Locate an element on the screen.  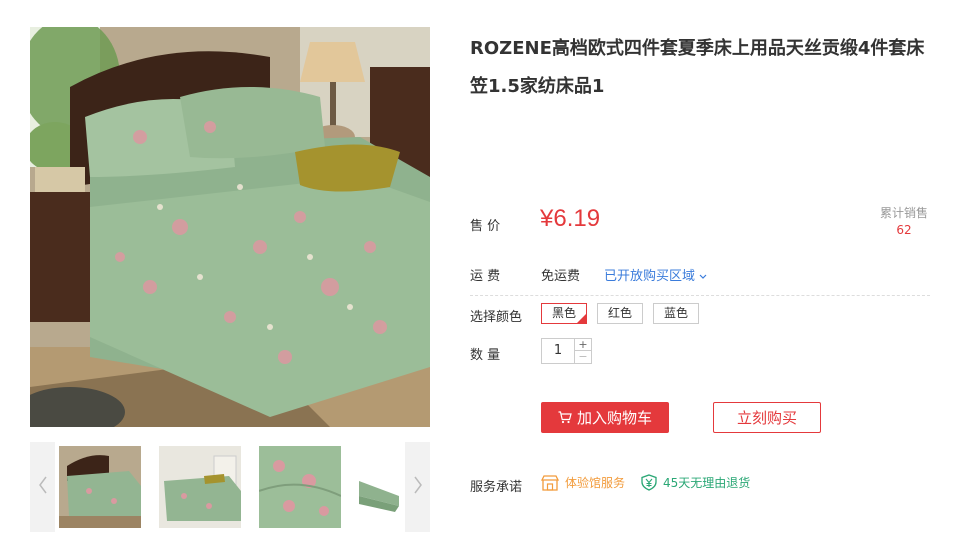
thumbnail-next-button is located at coordinates (417, 487).